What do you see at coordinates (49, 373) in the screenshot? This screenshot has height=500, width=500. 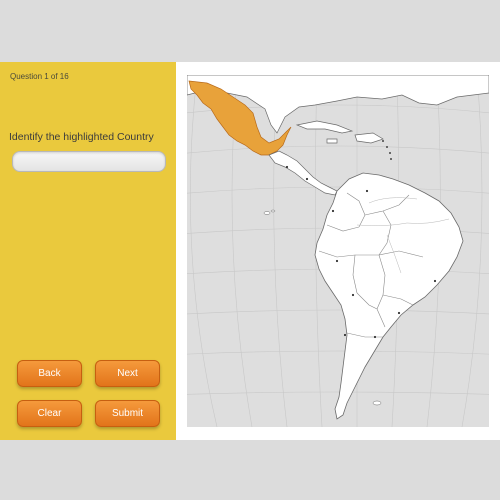 I see `back-button: Back` at bounding box center [49, 373].